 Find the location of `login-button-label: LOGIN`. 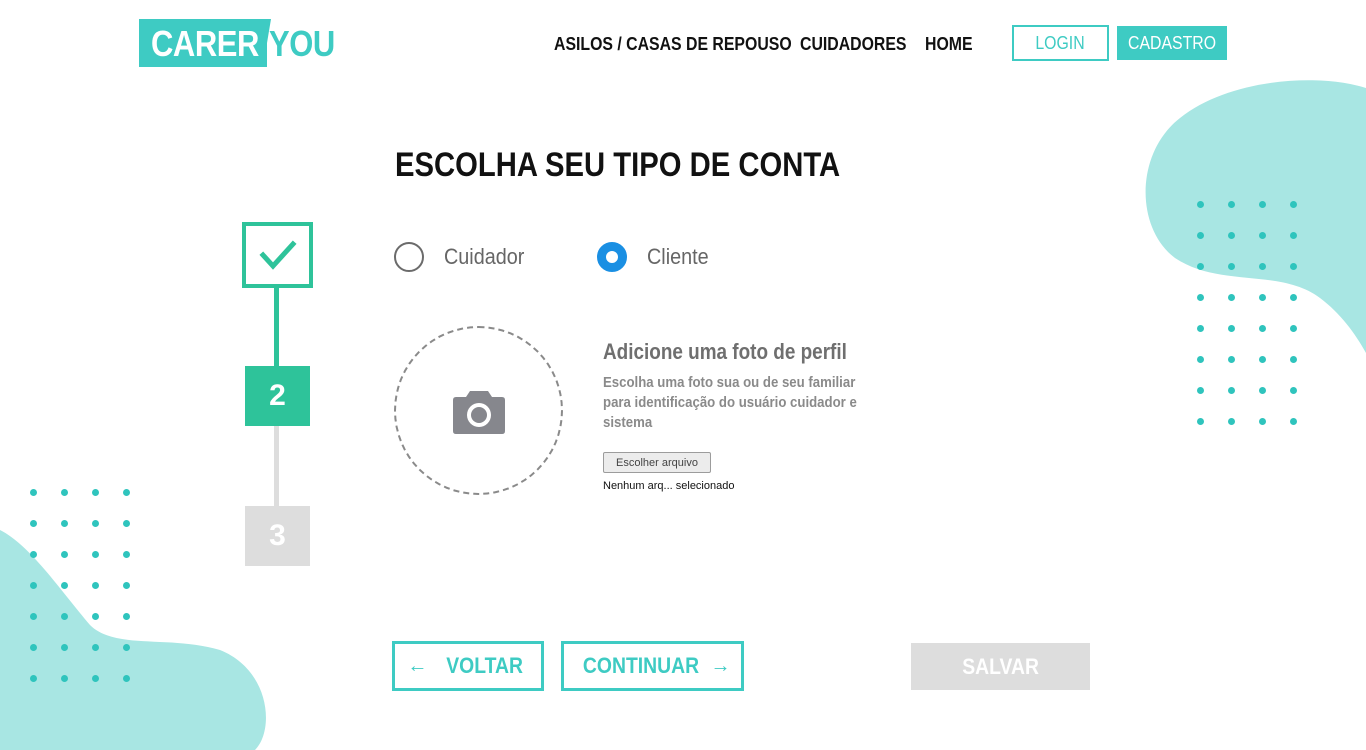

login-button-label: LOGIN is located at coordinates (1060, 42).